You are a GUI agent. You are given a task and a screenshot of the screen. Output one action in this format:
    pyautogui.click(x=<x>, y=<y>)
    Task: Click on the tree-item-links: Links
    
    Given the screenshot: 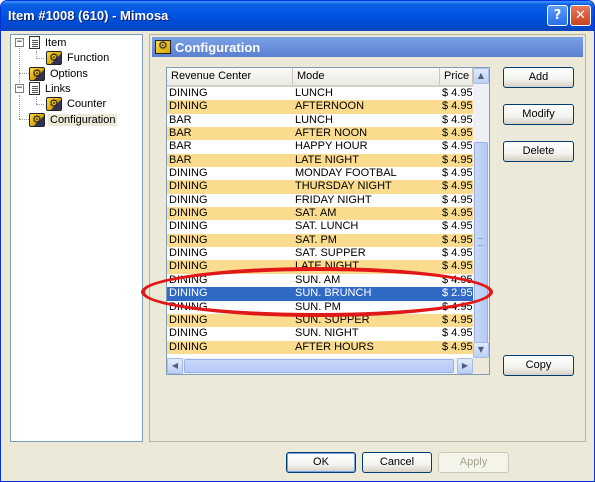 What is the action you would take?
    pyautogui.click(x=51, y=88)
    